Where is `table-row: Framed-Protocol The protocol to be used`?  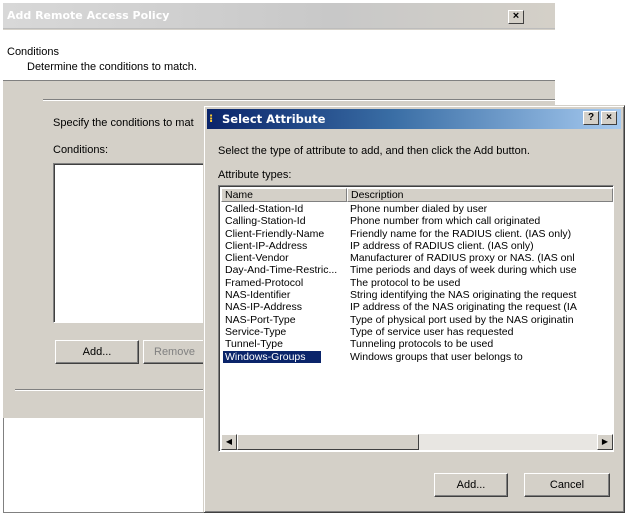 table-row: Framed-Protocol The protocol to be used is located at coordinates (417, 283).